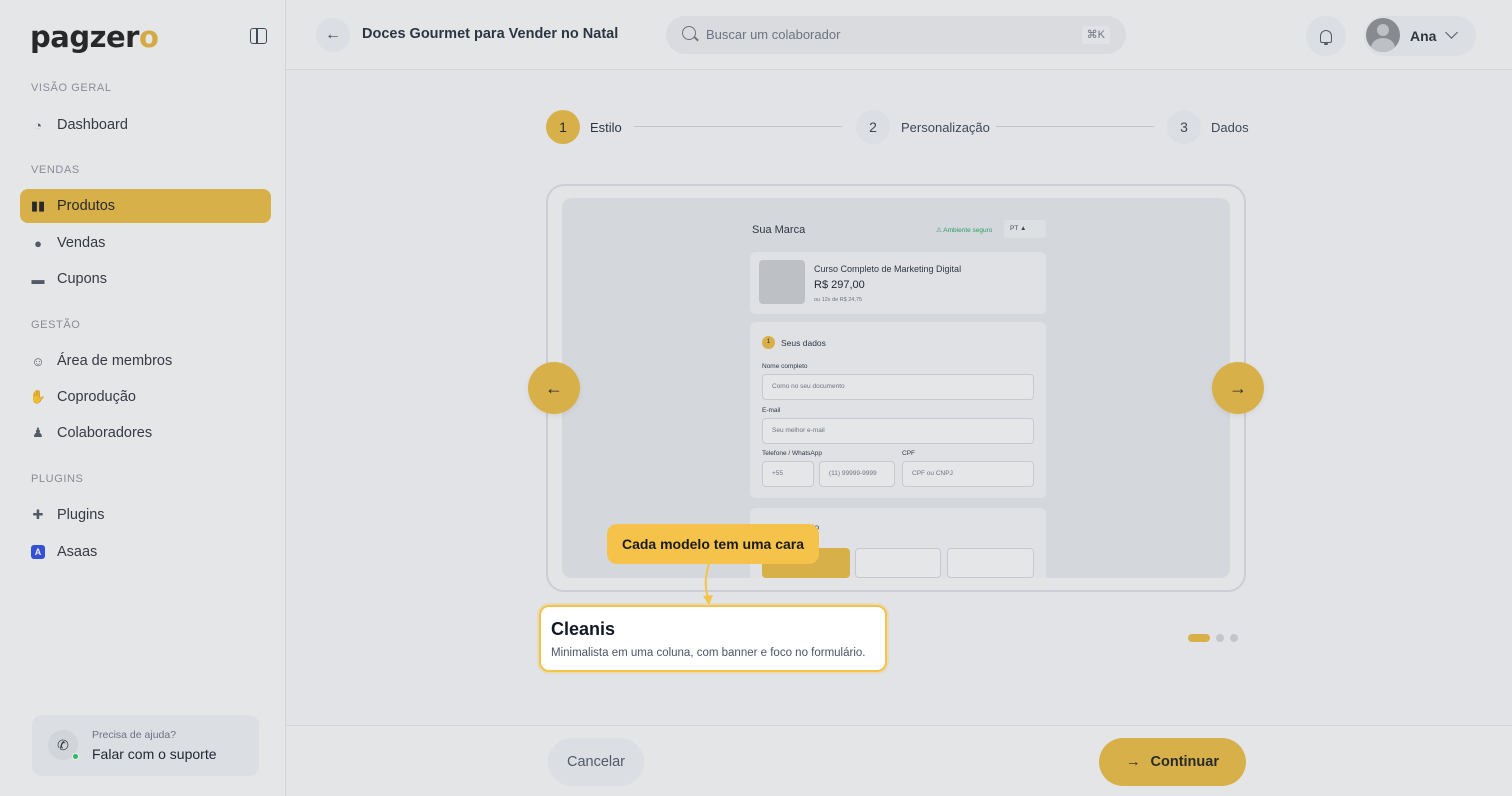 The width and height of the screenshot is (1512, 796). Describe the element at coordinates (583, 629) in the screenshot. I see `template-name: Cleanis` at that location.